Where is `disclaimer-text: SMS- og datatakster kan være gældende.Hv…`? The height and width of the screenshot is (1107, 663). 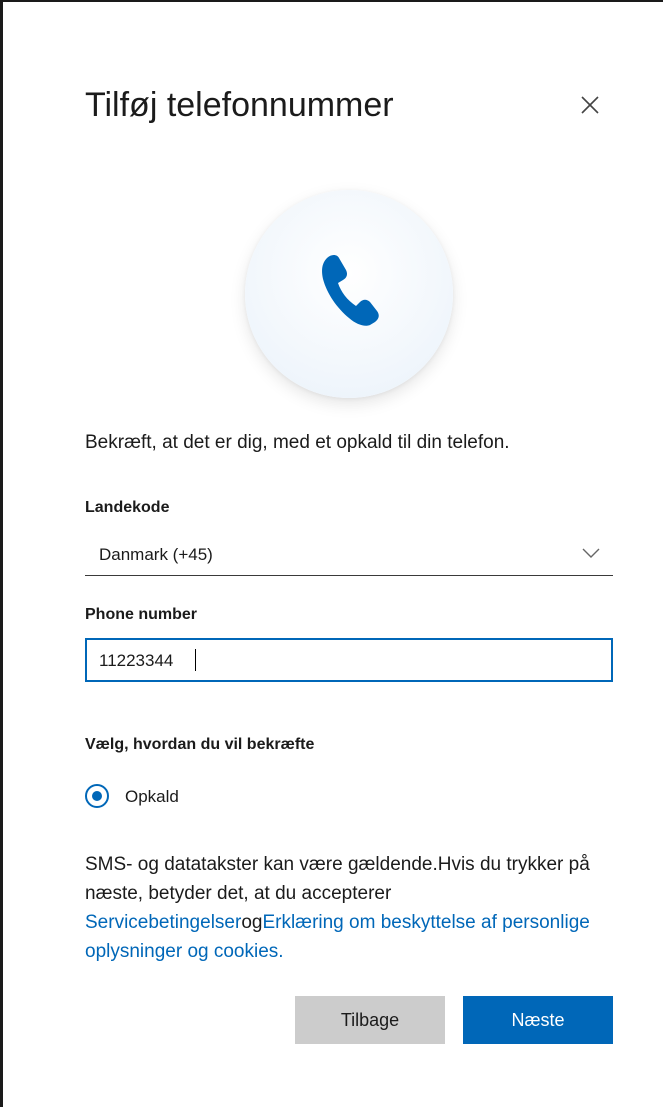
disclaimer-text: SMS- og datatakster kan være gældende.Hv… is located at coordinates (350, 908).